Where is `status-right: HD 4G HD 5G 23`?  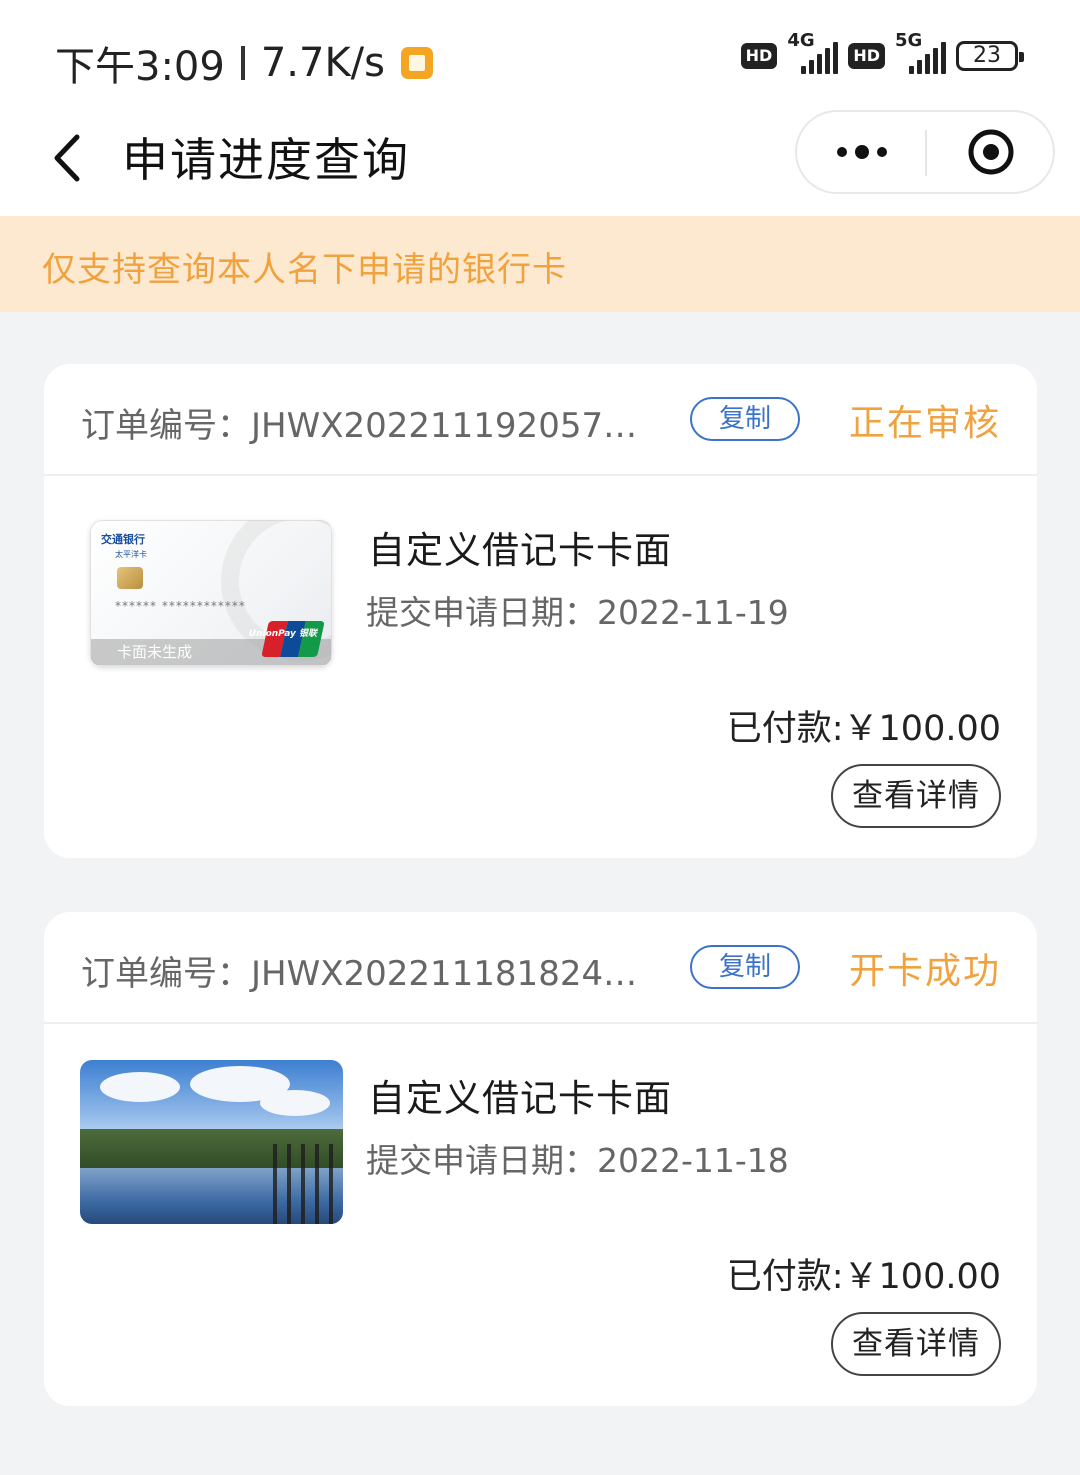
status-right: HD 4G HD 5G 23 is located at coordinates (882, 52).